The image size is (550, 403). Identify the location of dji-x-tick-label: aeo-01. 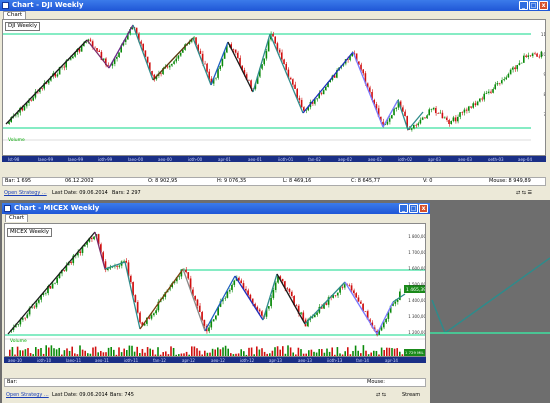
(255, 159).